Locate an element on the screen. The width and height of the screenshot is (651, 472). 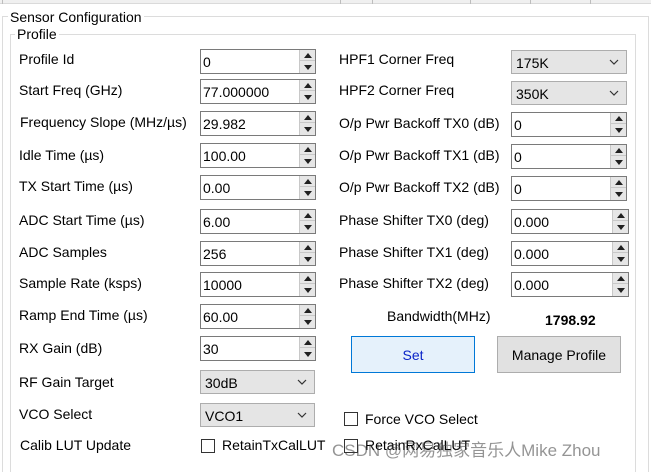
phase-shifter-tx2-value: 0.000 is located at coordinates (531, 285).